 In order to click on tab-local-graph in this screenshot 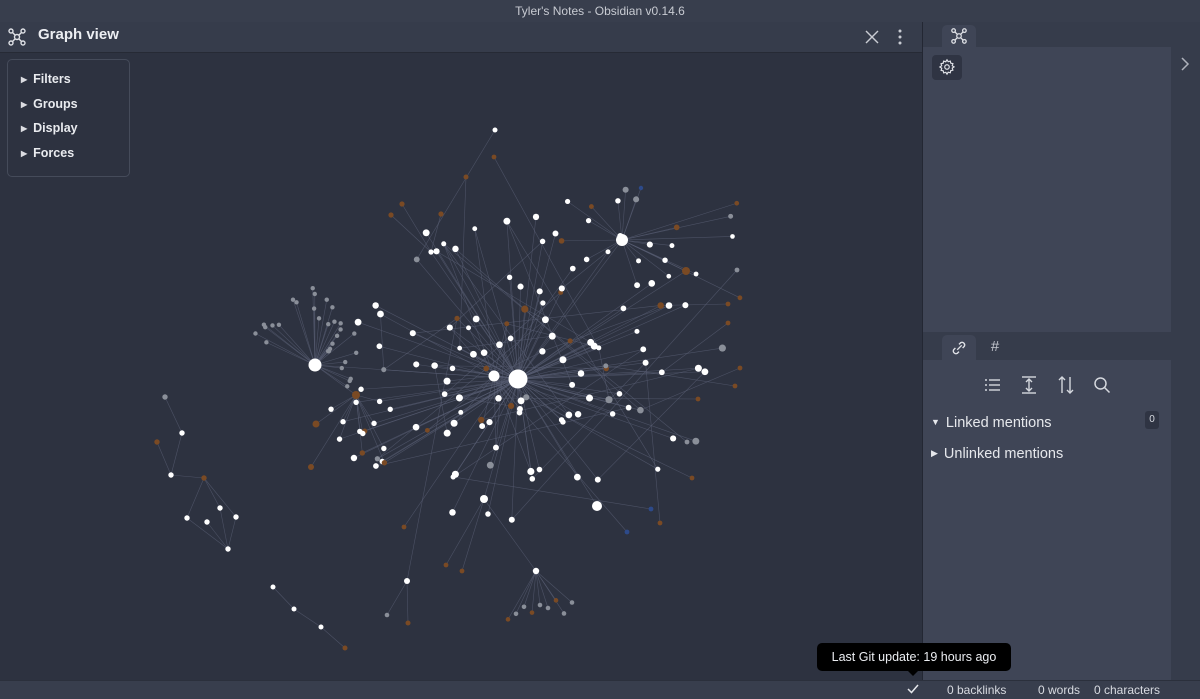, I will do `click(959, 36)`.